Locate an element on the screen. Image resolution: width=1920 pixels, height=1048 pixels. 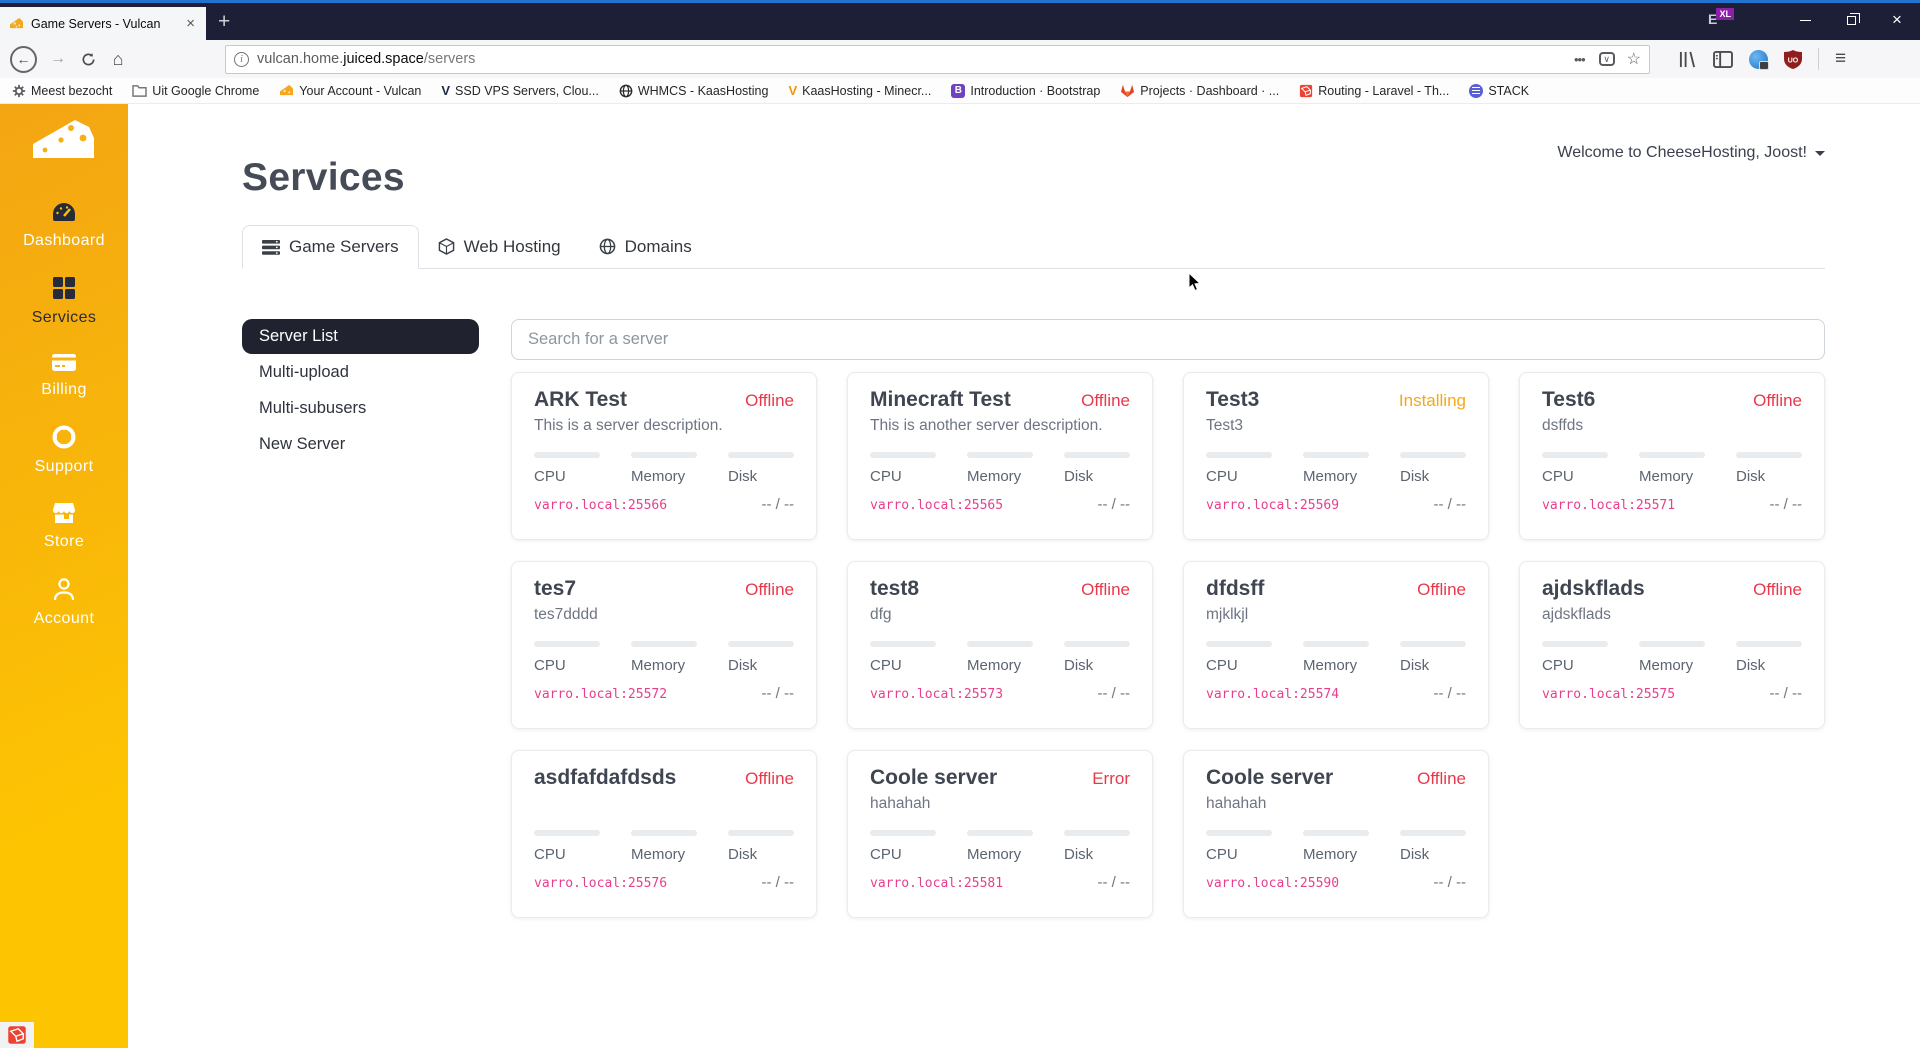
sidebar-item-billing: Billing is located at coordinates (64, 376).